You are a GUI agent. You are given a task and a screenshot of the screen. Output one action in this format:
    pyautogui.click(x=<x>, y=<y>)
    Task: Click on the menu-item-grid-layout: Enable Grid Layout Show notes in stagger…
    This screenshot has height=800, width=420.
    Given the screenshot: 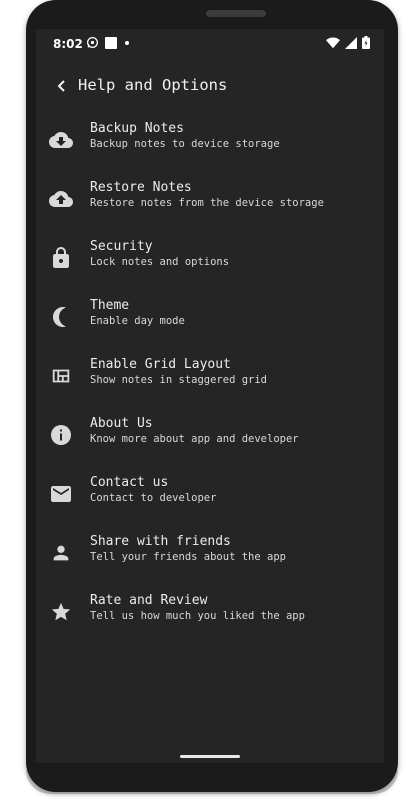 What is the action you would take?
    pyautogui.click(x=210, y=384)
    